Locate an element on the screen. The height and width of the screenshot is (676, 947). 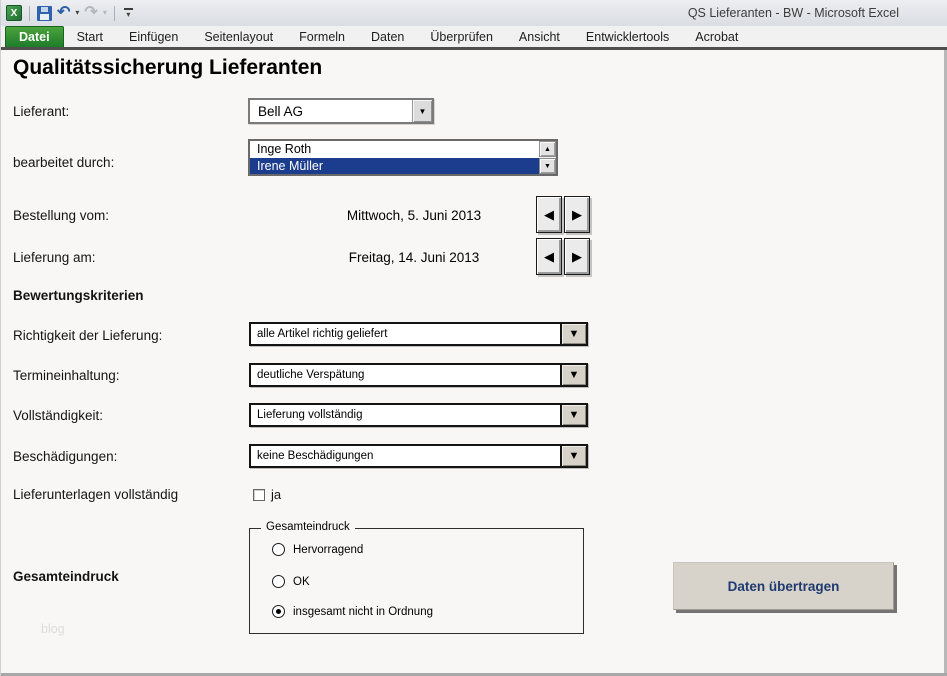
completeness-label: Vollständigkeit: is located at coordinates (58, 415).